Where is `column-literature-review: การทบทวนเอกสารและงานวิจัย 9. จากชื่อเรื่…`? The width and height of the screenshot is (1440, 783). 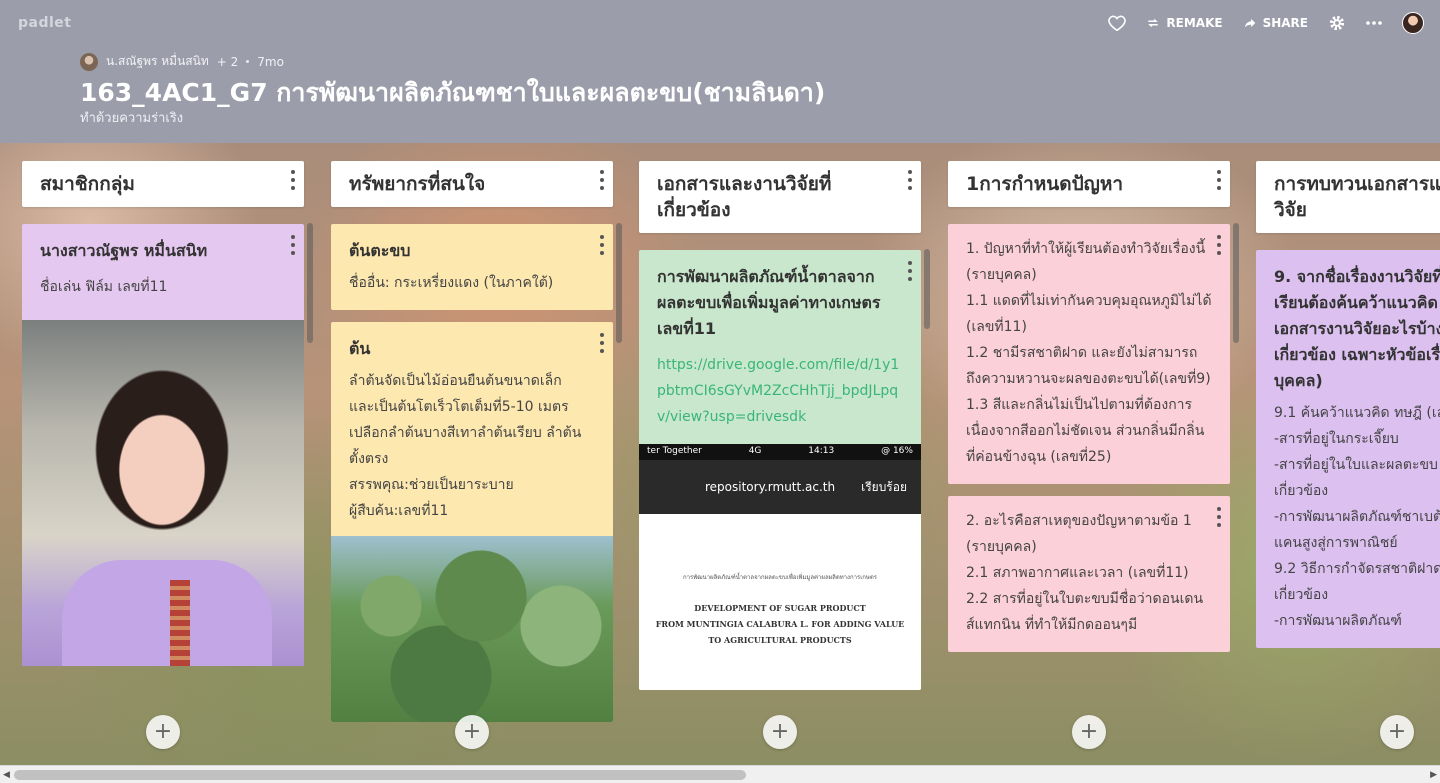 column-literature-review: การทบทวนเอกสารและงานวิจัย 9. จากชื่อเรื่… is located at coordinates (1348, 410).